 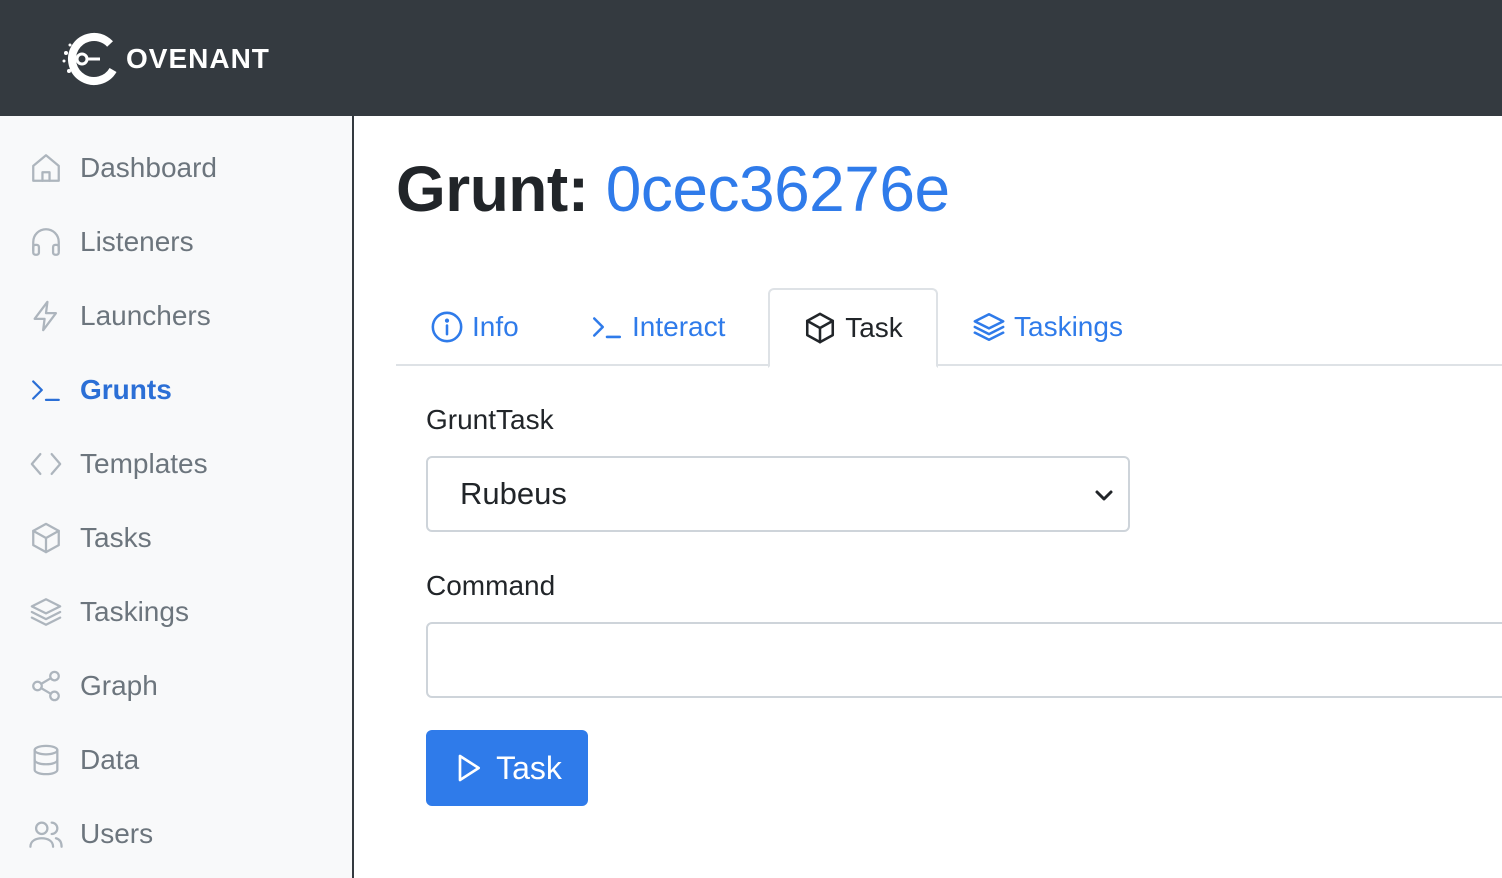 I want to click on database-icon, so click(x=46, y=760).